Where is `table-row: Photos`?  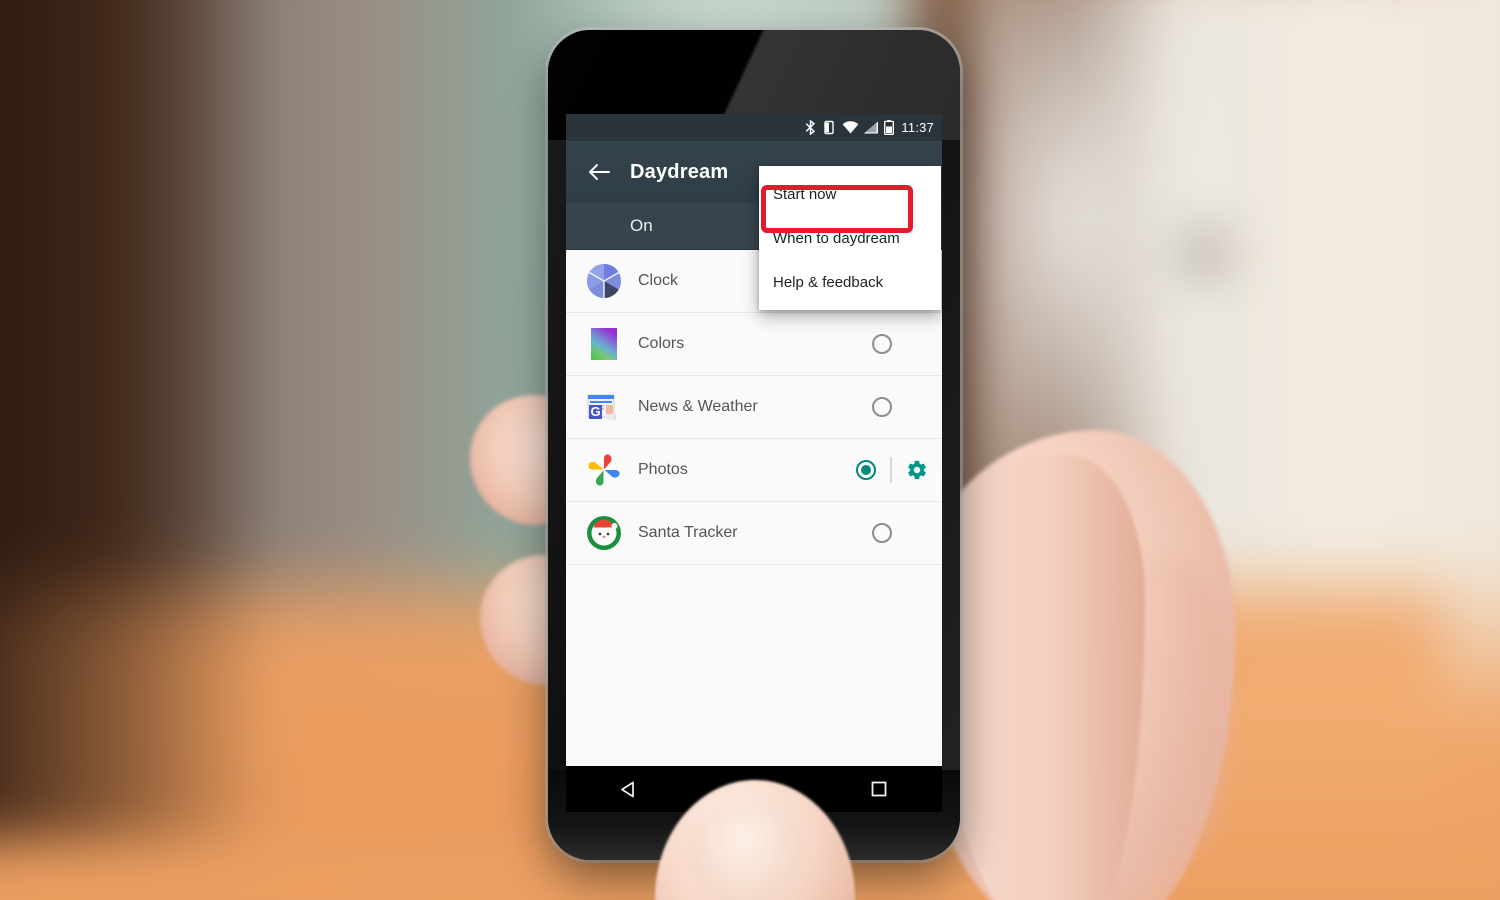
table-row: Photos is located at coordinates (754, 470).